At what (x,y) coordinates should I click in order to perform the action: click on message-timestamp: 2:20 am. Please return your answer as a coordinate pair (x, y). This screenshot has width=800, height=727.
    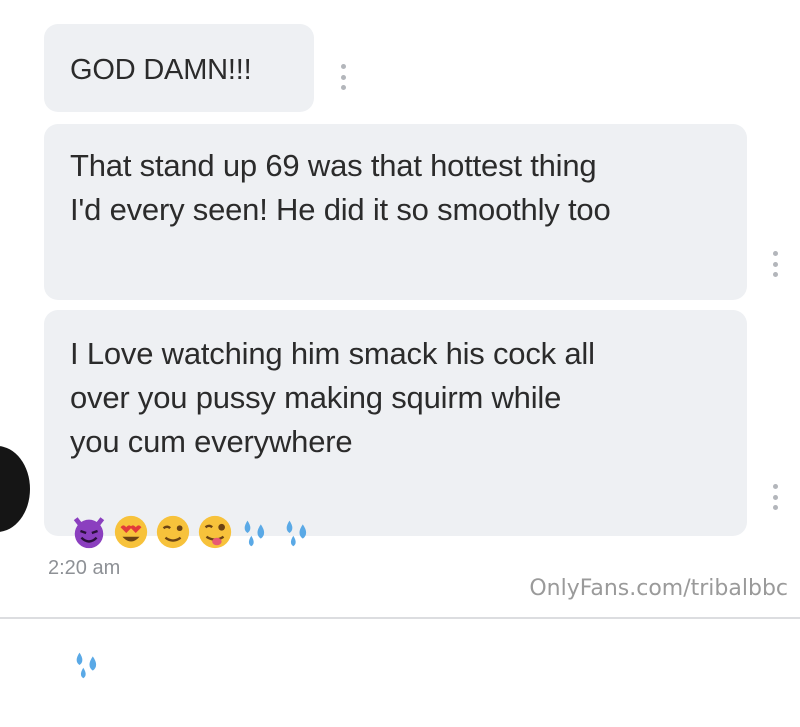
    Looking at the image, I should click on (84, 568).